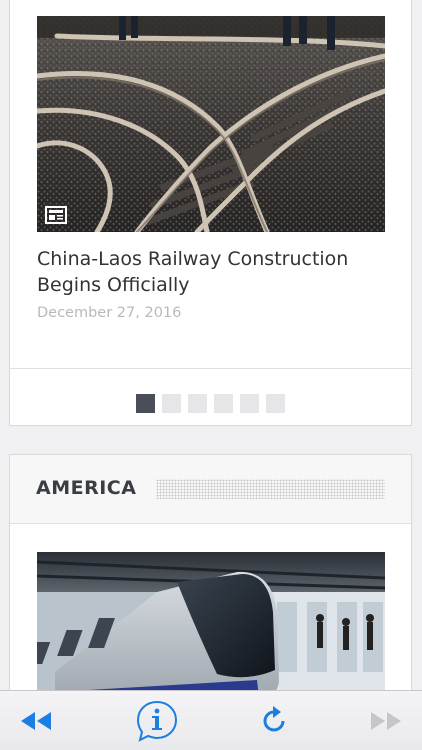 The image size is (422, 750). I want to click on divider, so click(210, 368).